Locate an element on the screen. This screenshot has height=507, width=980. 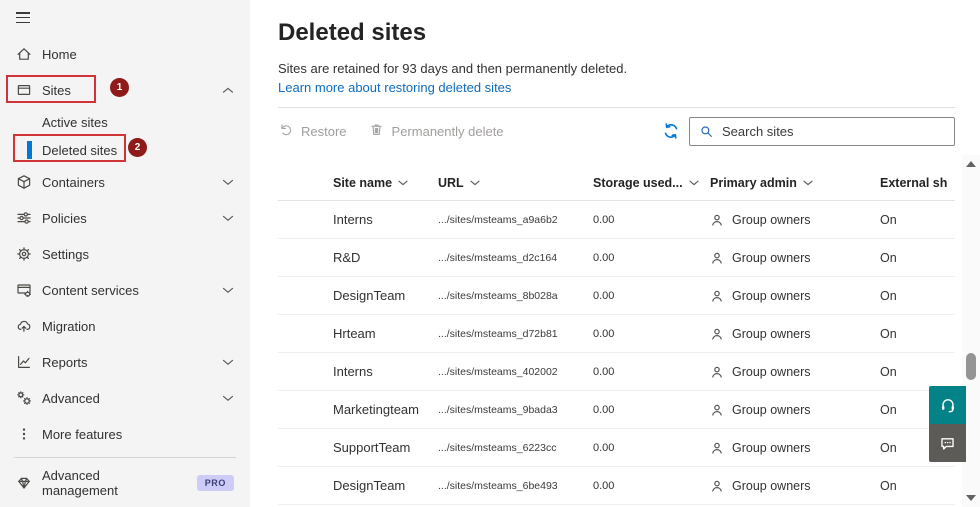
refresh-icon is located at coordinates (671, 131).